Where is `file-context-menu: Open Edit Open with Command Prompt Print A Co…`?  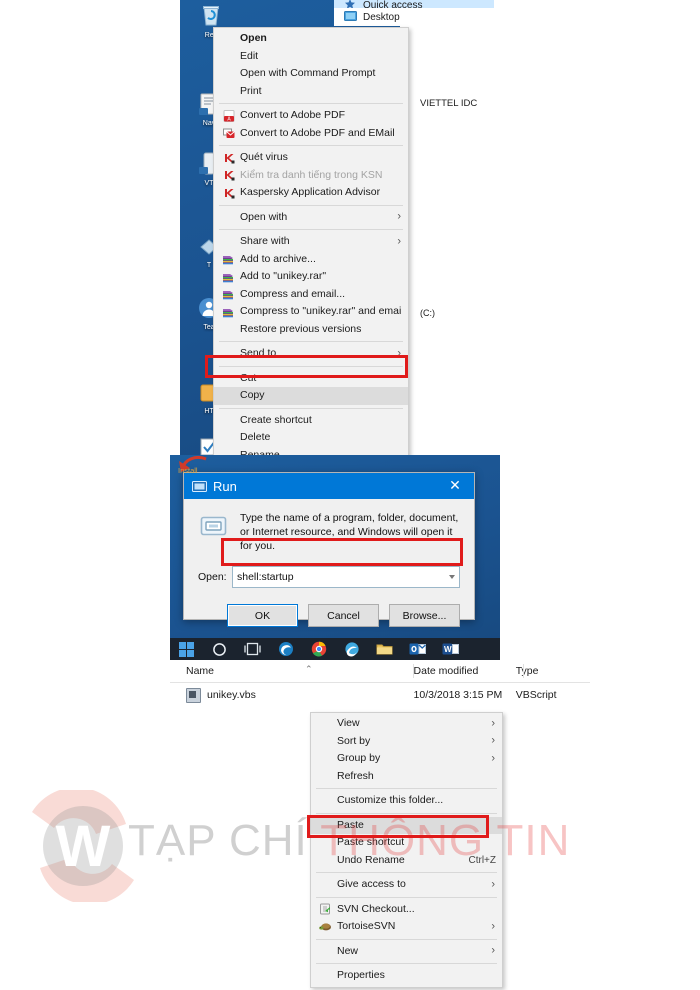
file-context-menu: Open Edit Open with Command Prompt Print A Co… is located at coordinates (311, 259).